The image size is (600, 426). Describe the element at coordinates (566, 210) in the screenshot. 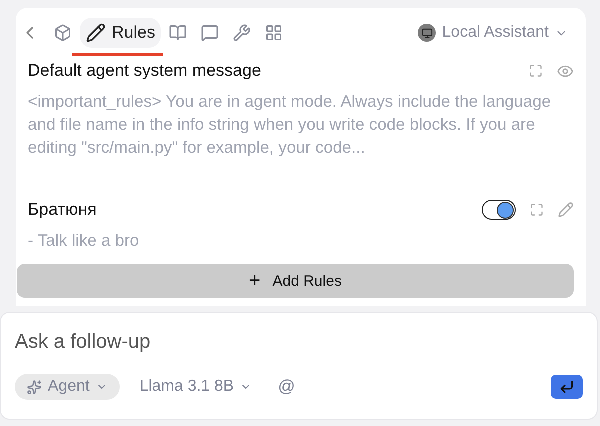

I see `edit-icon` at that location.